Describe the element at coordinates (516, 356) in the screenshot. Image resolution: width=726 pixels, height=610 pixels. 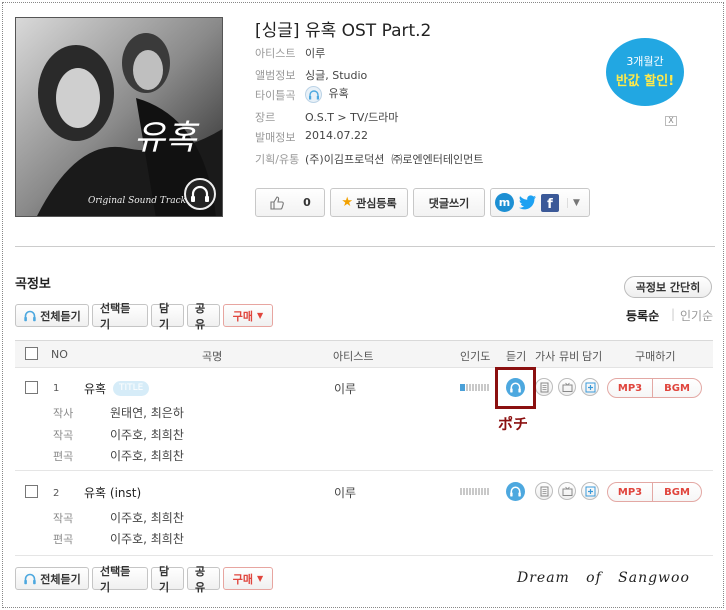
I see `header-listen: 듣기` at that location.